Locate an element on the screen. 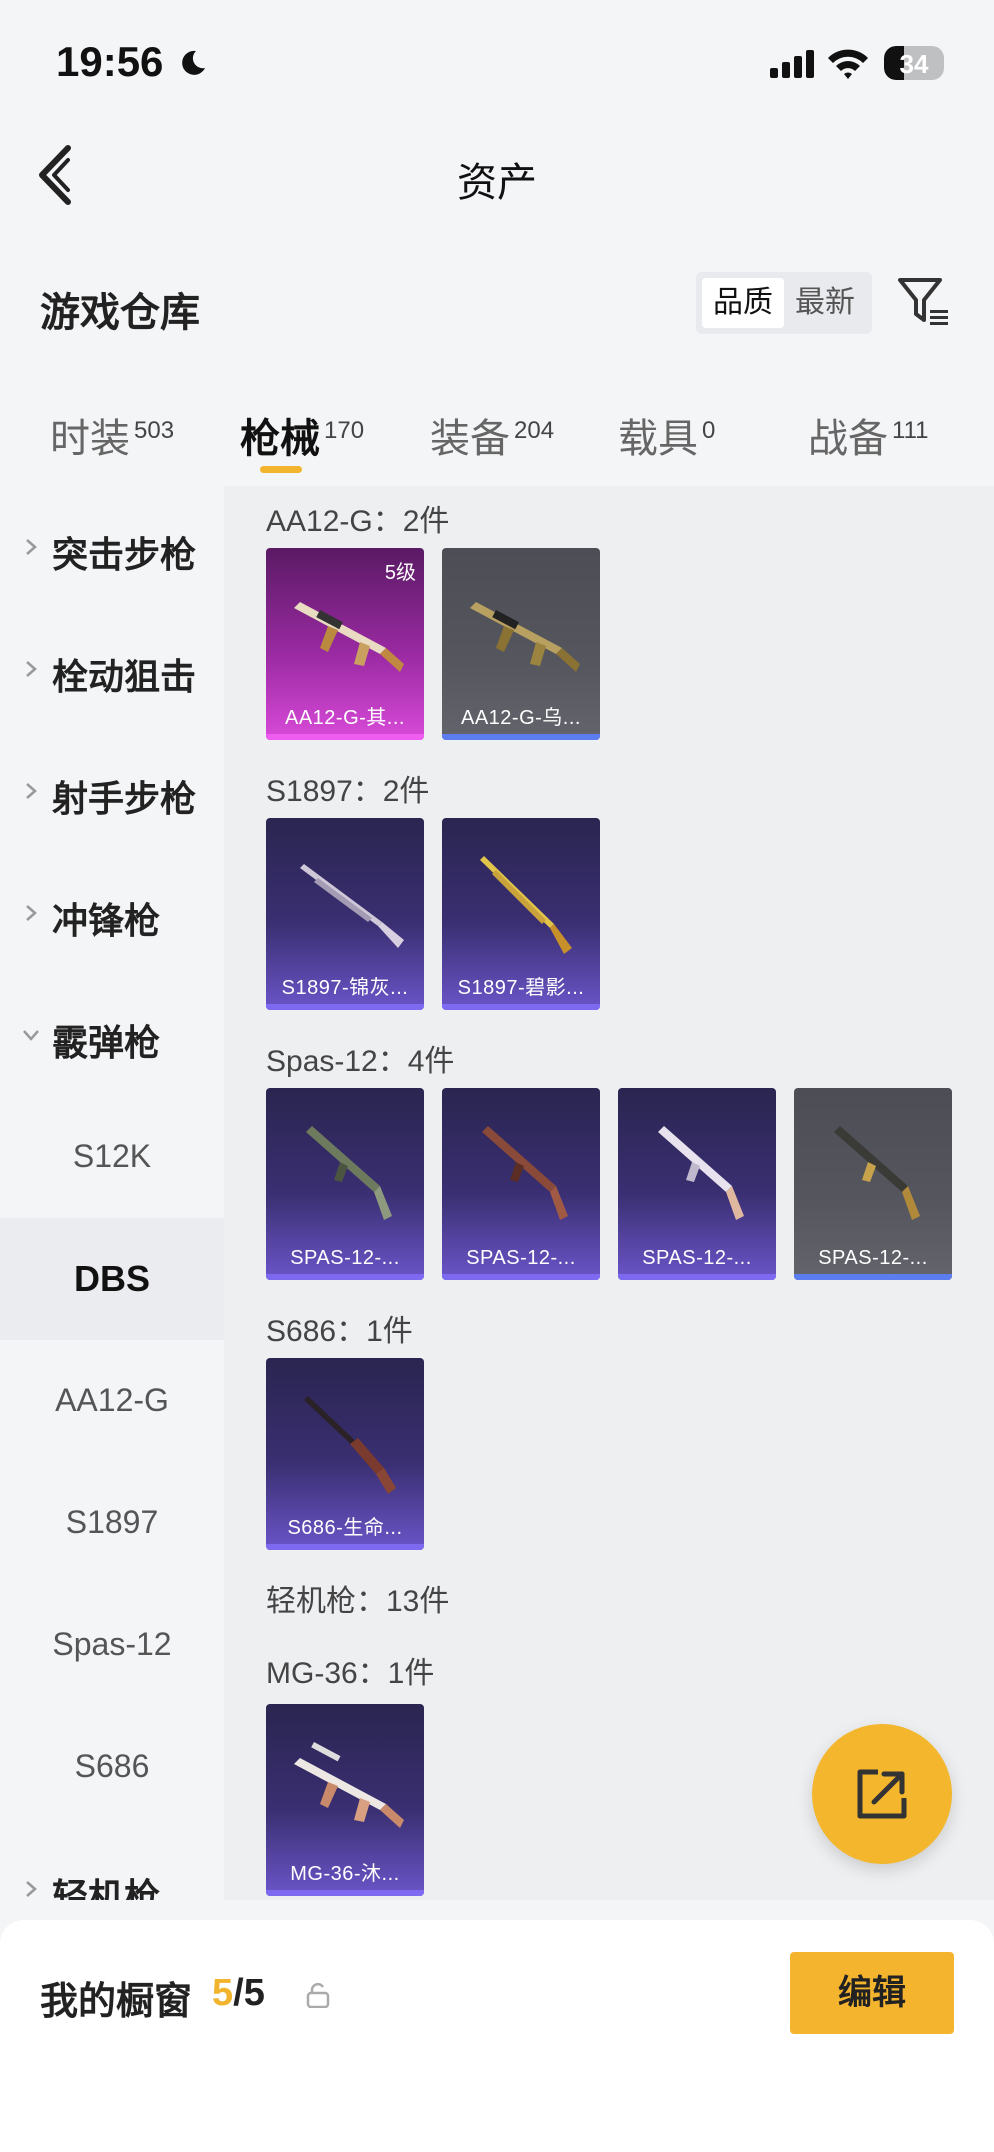  sidebar-item-marksman-rifle: 射手步枪 is located at coordinates (112, 791).